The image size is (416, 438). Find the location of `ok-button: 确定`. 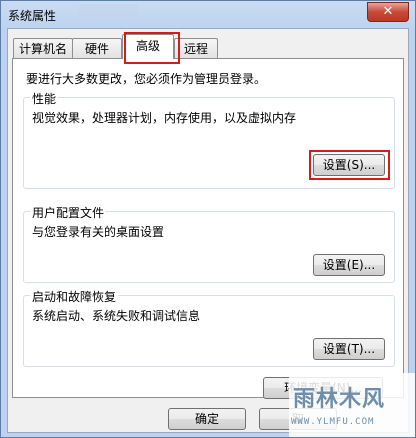

ok-button: 确定 is located at coordinates (207, 419).